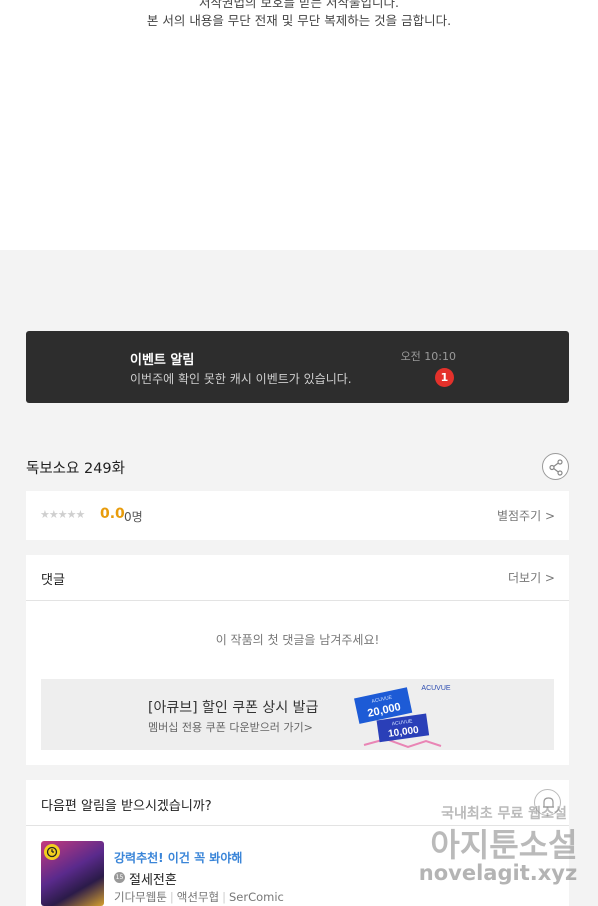 The width and height of the screenshot is (598, 906). I want to click on recommended-series-meta: 기다무웹툰 | 액션무협 | SerComic, so click(199, 897).